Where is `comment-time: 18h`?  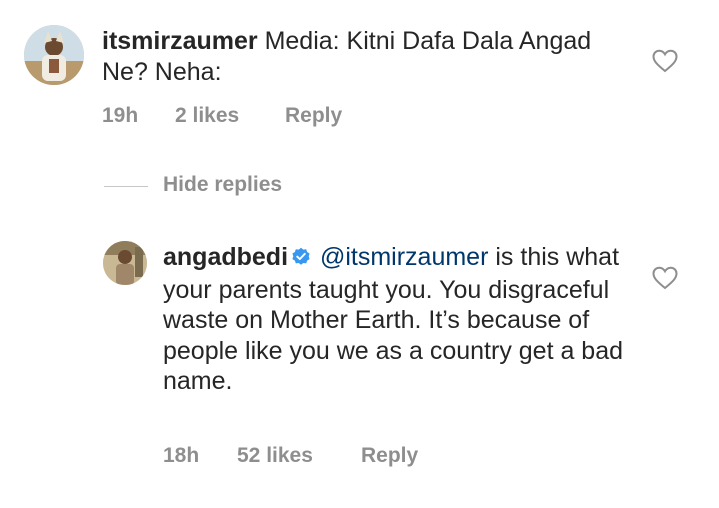 comment-time: 18h is located at coordinates (181, 455).